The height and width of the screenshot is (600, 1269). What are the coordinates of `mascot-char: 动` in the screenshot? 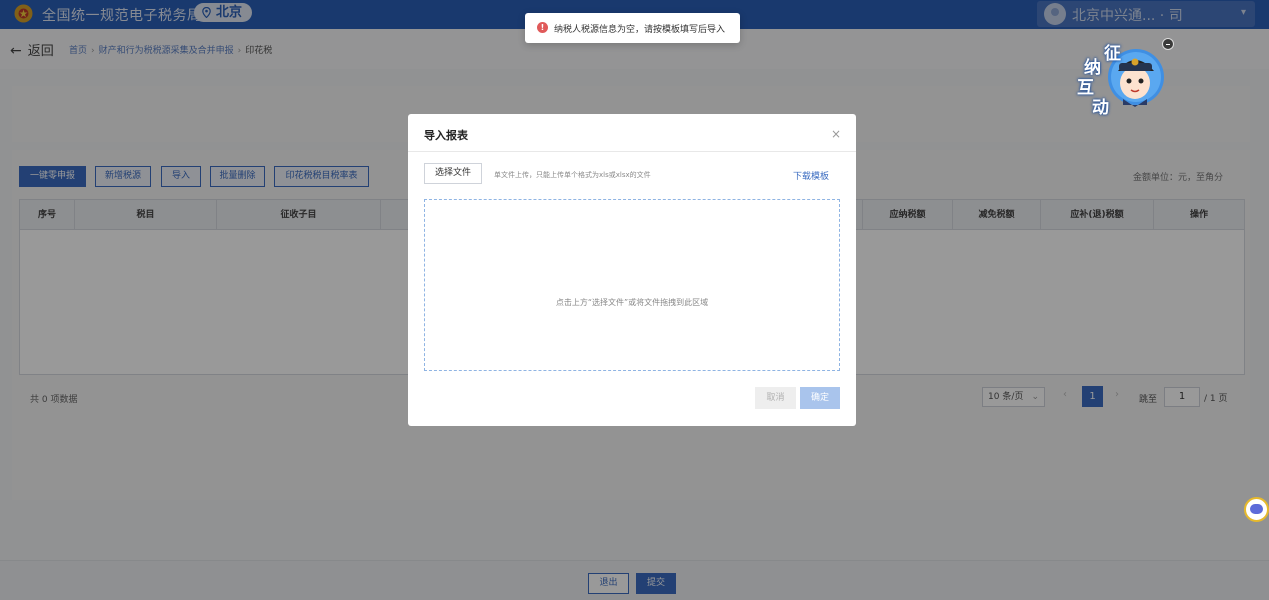 It's located at (1100, 108).